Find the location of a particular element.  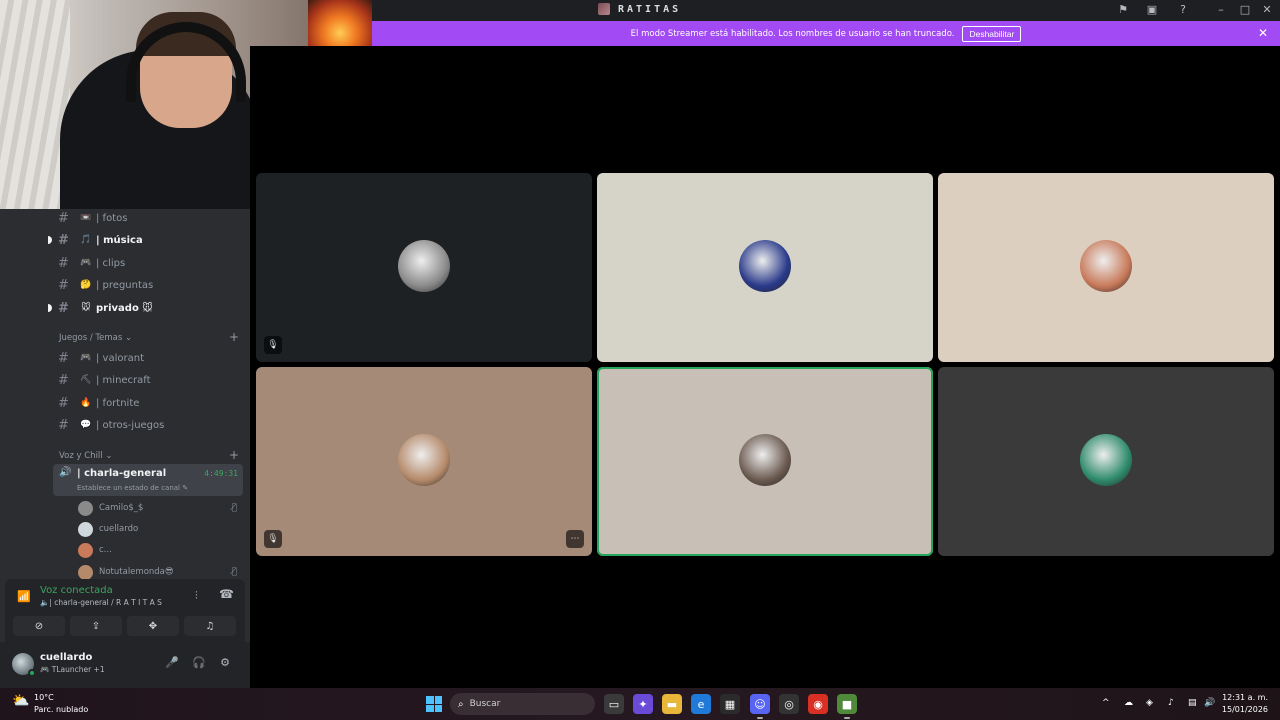

banner-close-icon: ✕ is located at coordinates (1263, 33).